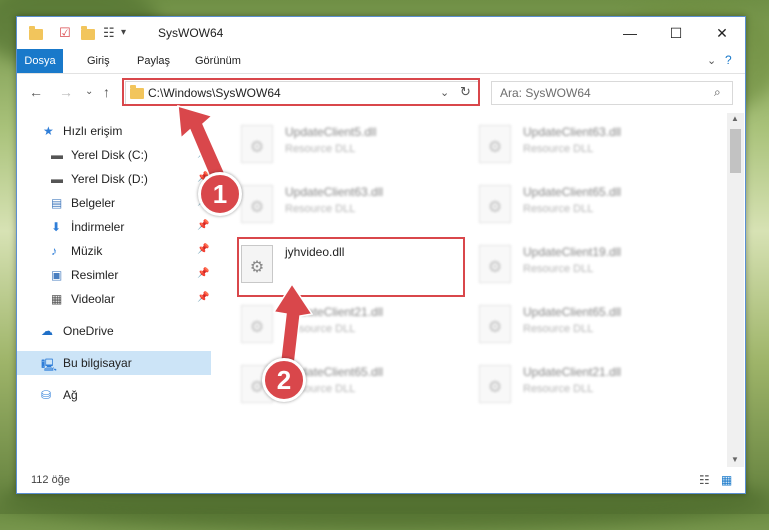  What do you see at coordinates (153, 61) in the screenshot?
I see `tab-paylas: Paylaş` at bounding box center [153, 61].